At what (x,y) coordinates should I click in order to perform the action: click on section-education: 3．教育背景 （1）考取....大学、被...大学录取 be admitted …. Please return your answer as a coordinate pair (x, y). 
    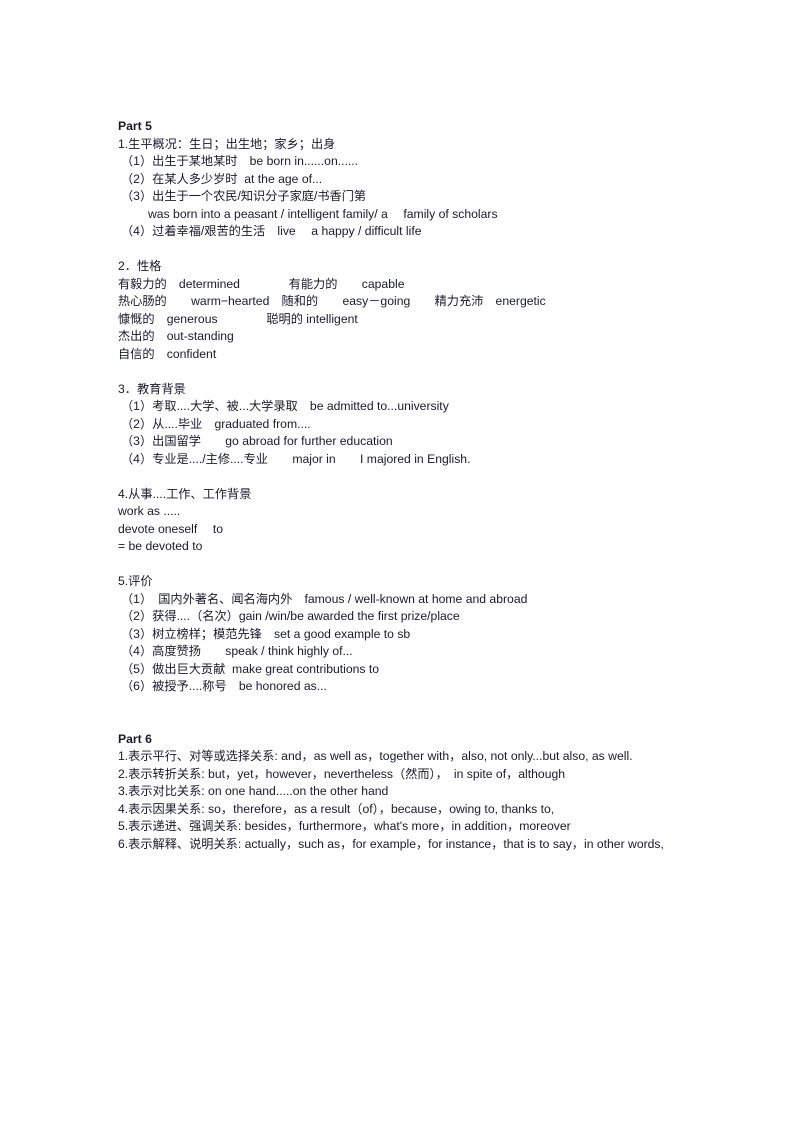
    Looking at the image, I should click on (399, 425).